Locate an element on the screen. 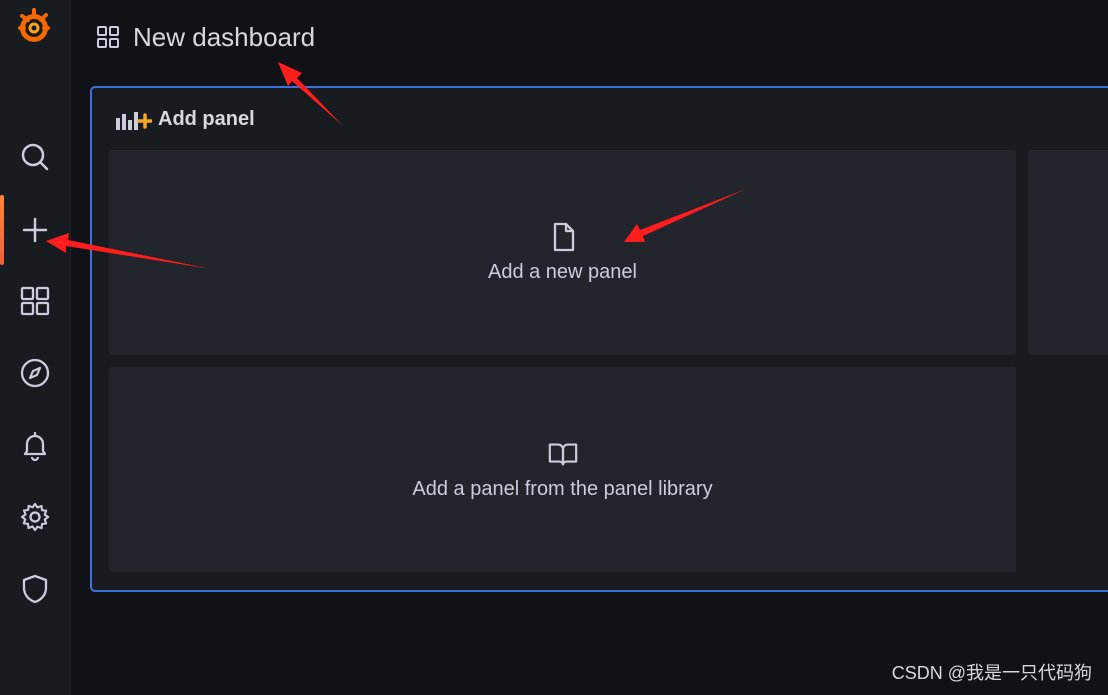  shield-icon is located at coordinates (35, 589).